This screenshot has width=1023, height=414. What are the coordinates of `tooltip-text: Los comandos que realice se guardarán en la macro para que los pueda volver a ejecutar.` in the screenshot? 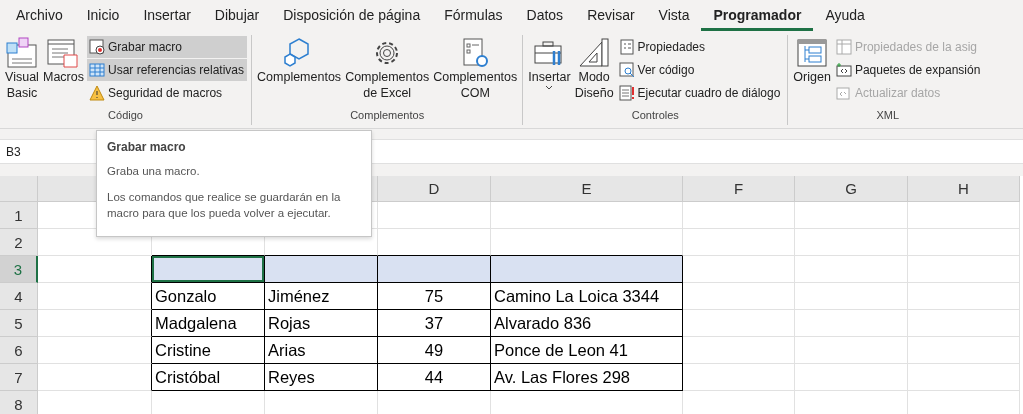 It's located at (224, 205).